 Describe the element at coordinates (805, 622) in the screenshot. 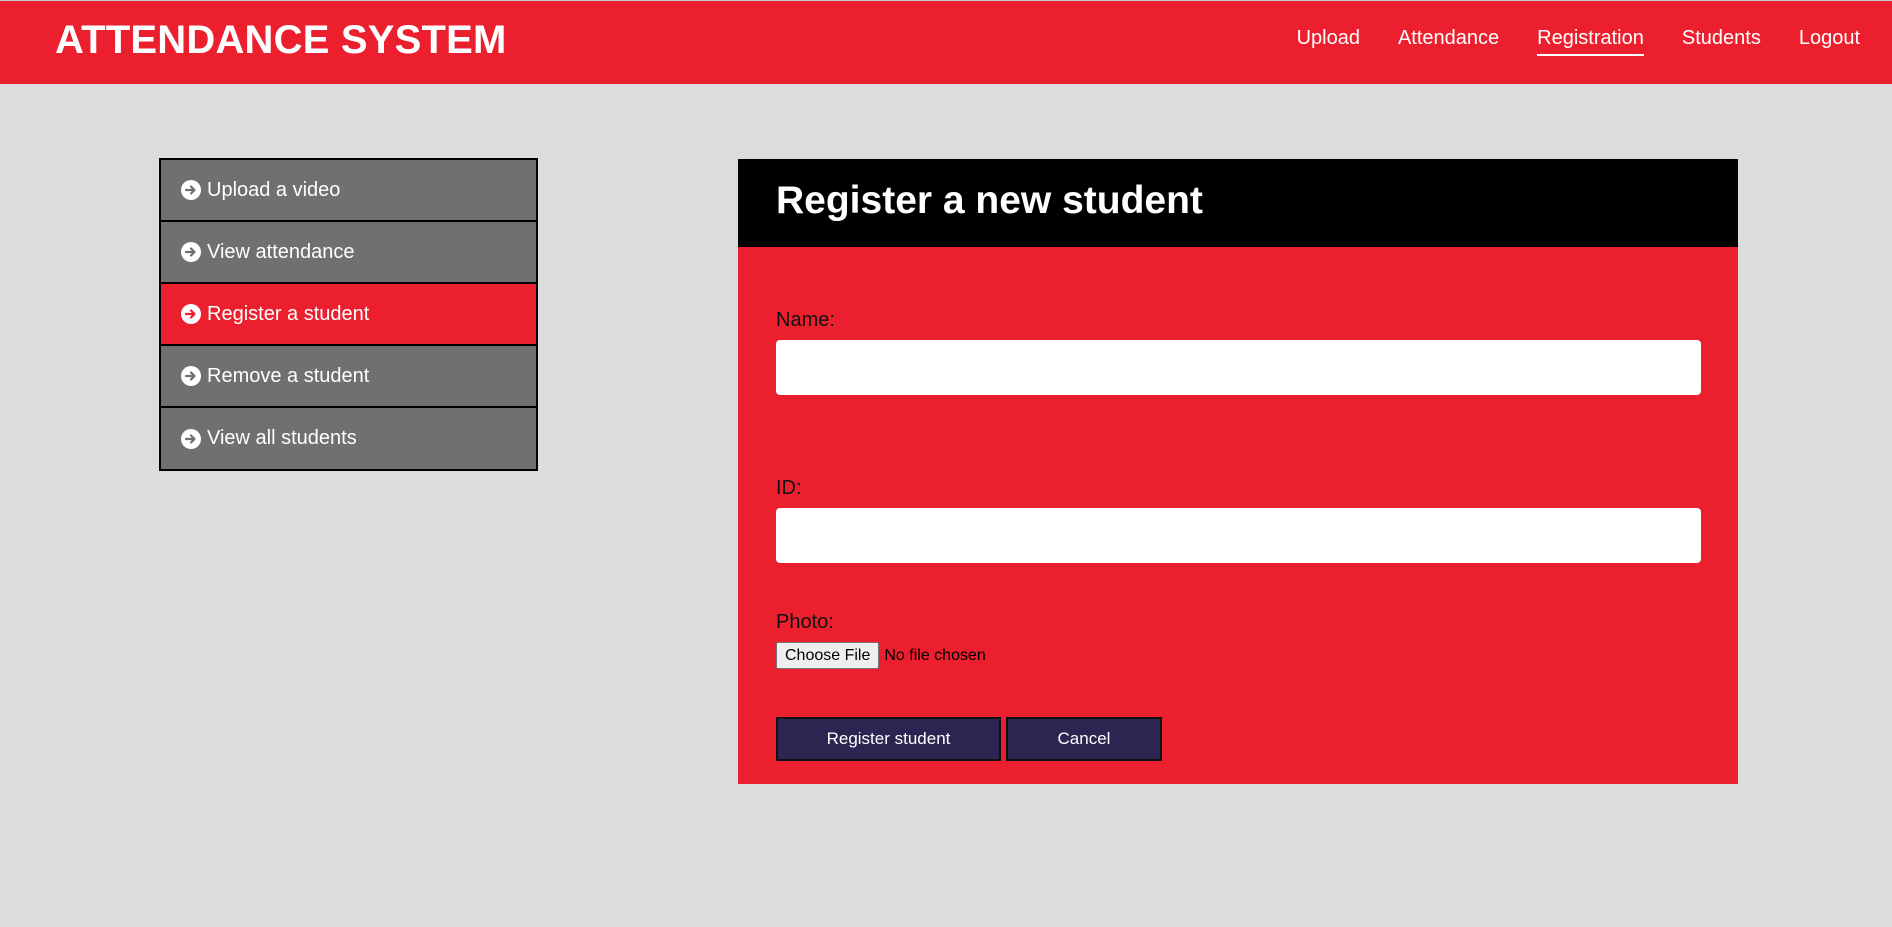

I see `photo-label: Photo:` at that location.